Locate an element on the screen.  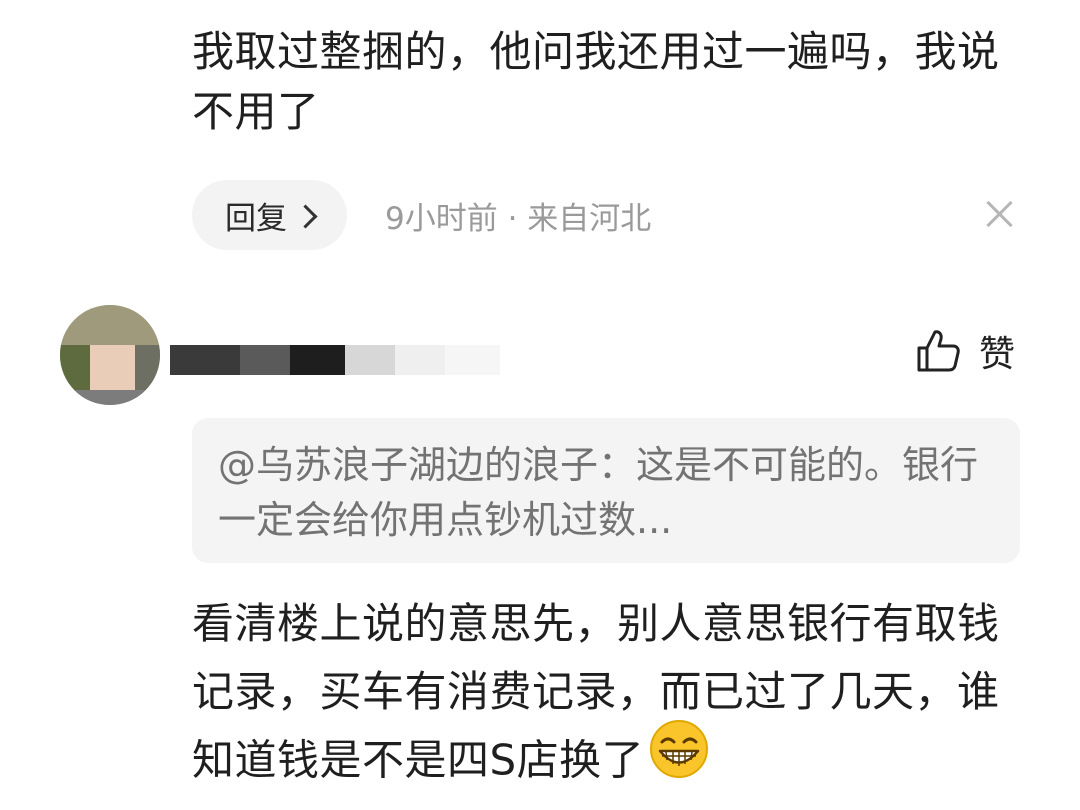
username-blurred is located at coordinates (335, 360).